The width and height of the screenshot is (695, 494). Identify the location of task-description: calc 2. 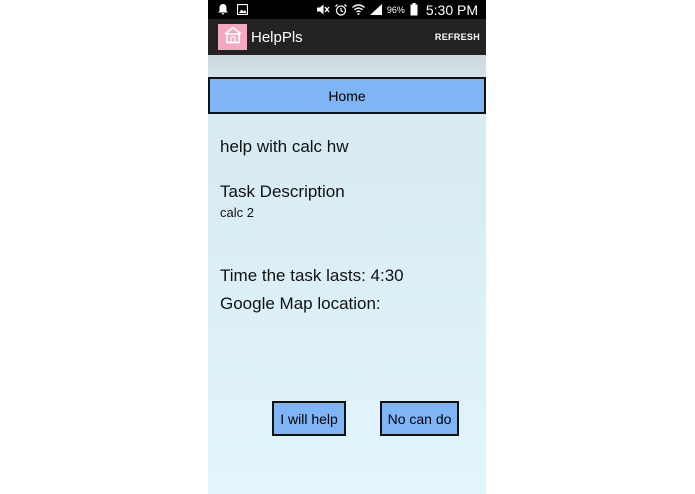
(237, 212).